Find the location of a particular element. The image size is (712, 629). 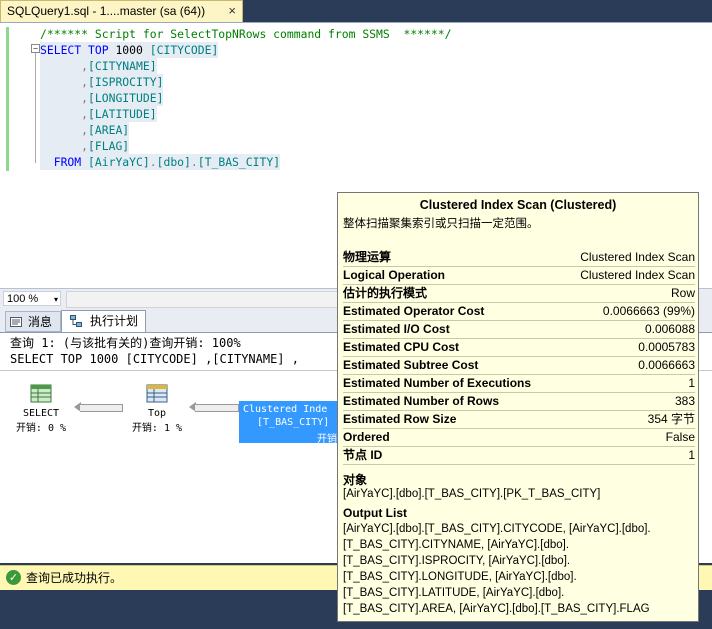

tooltip-row-key: Logical Operation is located at coordinates (394, 275).